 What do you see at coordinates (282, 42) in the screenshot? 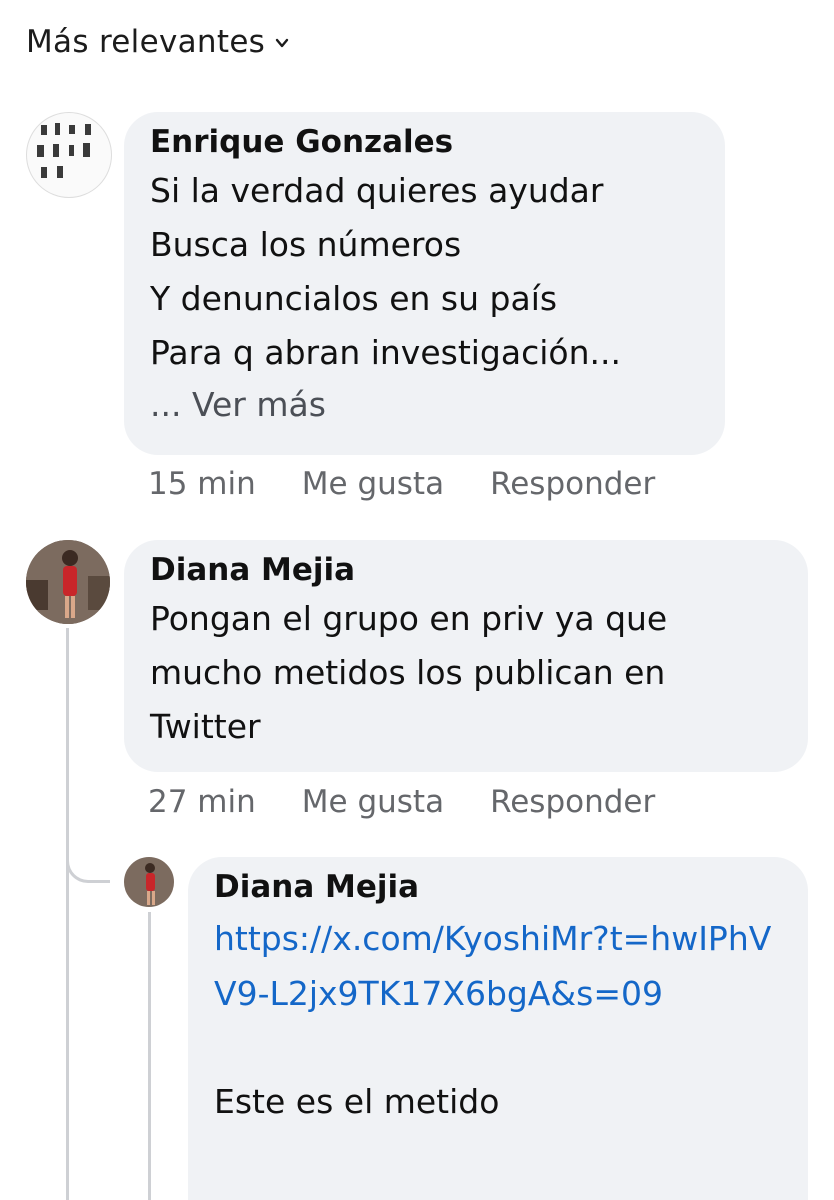
I see `chevron-down-icon` at bounding box center [282, 42].